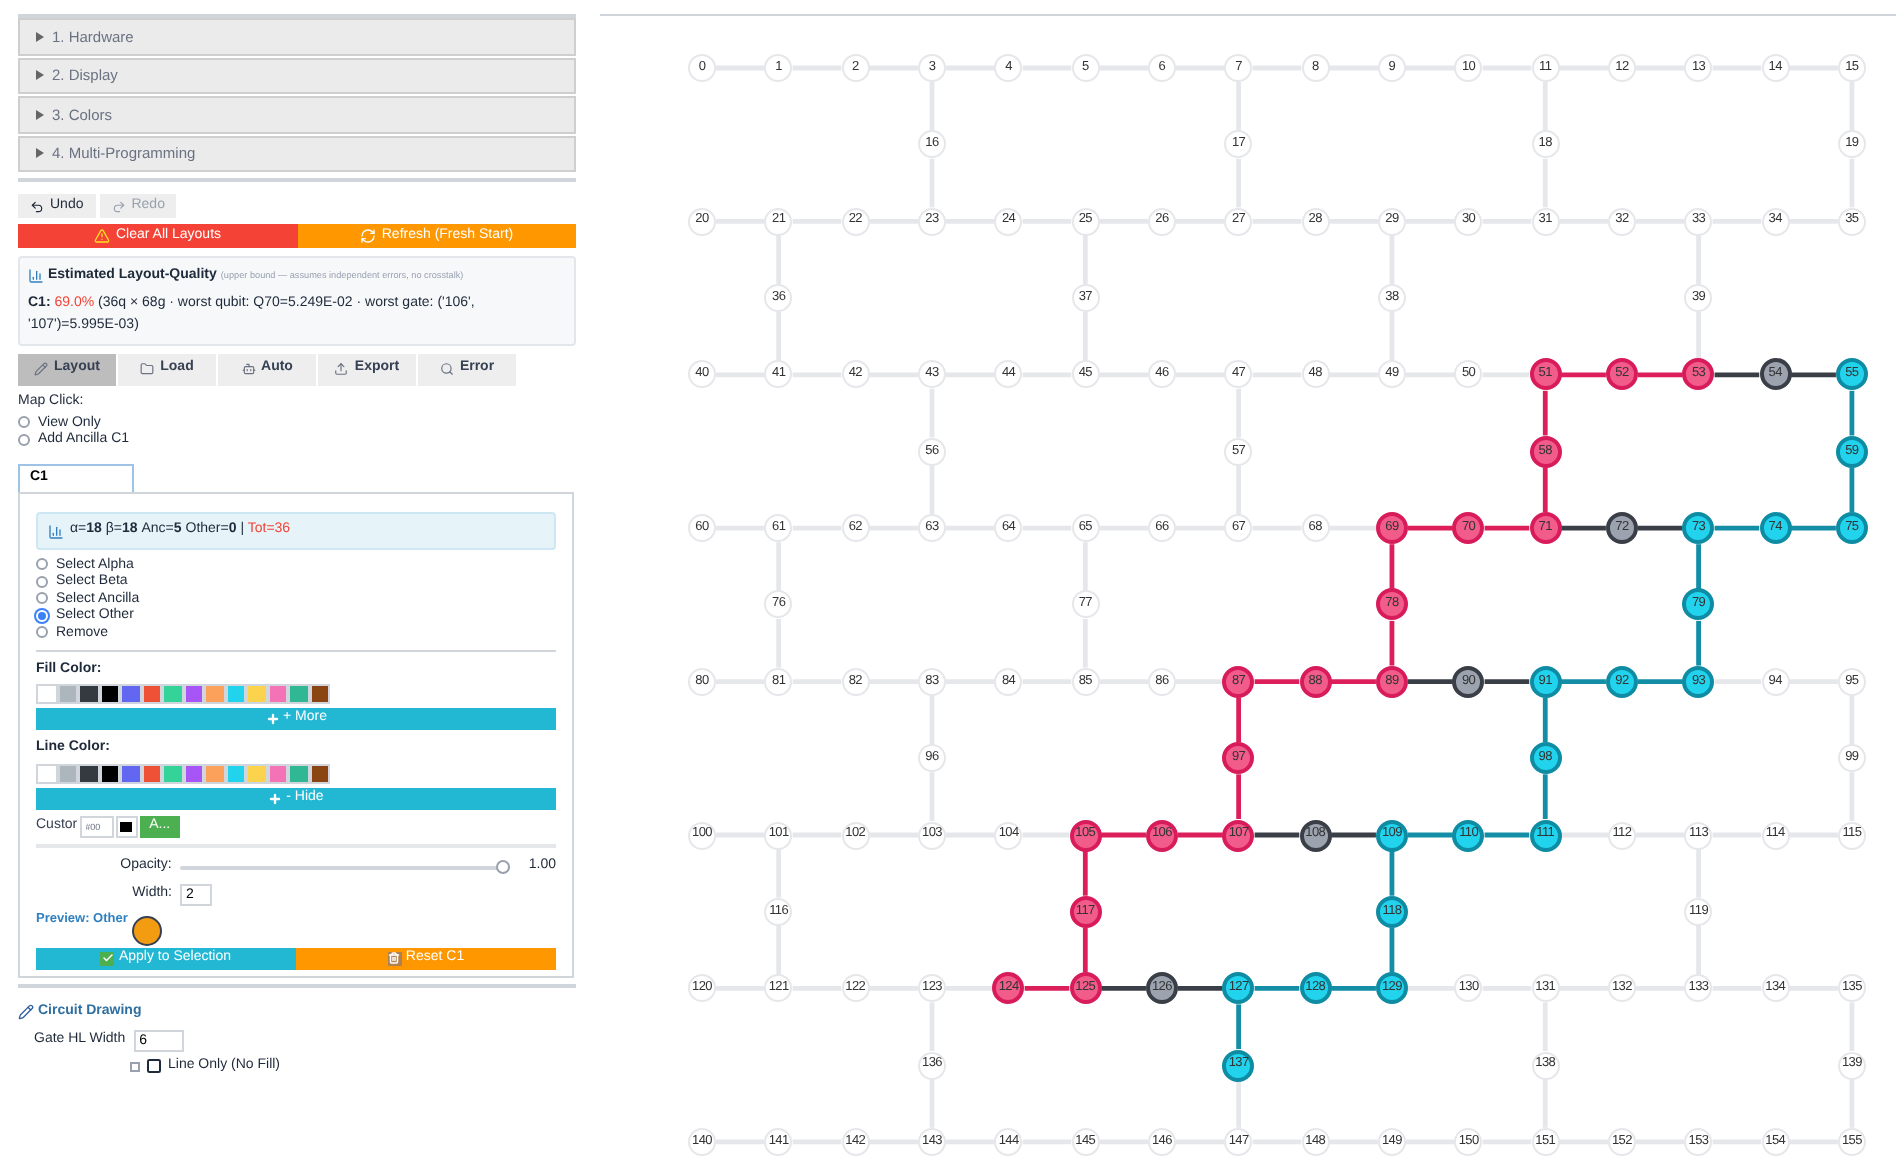 The height and width of the screenshot is (1160, 1896). Describe the element at coordinates (394, 958) in the screenshot. I see `trash-icon` at that location.